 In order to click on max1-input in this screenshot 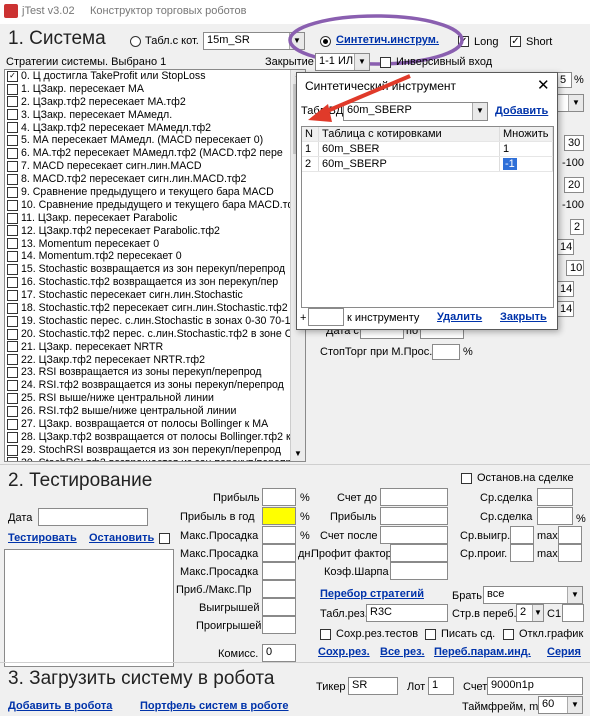, I will do `click(570, 535)`.